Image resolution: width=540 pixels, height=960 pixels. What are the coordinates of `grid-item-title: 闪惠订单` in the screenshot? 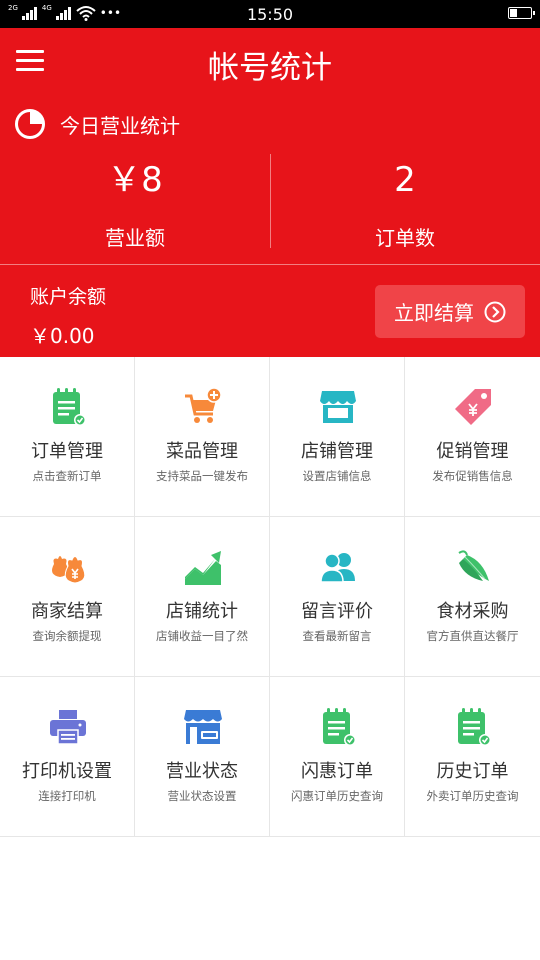 It's located at (337, 771).